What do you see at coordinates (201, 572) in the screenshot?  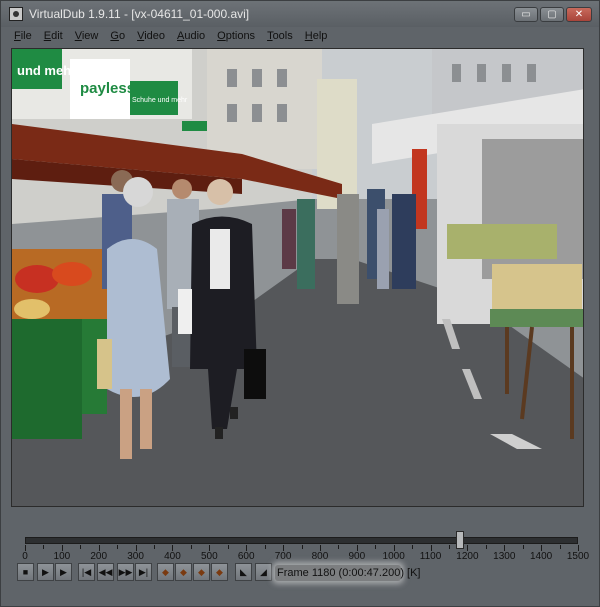 I see `prev-scene-icon: ◆` at bounding box center [201, 572].